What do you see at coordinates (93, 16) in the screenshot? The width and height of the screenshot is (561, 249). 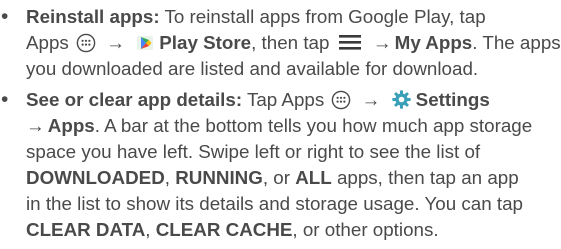 I see `item-title: Reinstall apps:` at bounding box center [93, 16].